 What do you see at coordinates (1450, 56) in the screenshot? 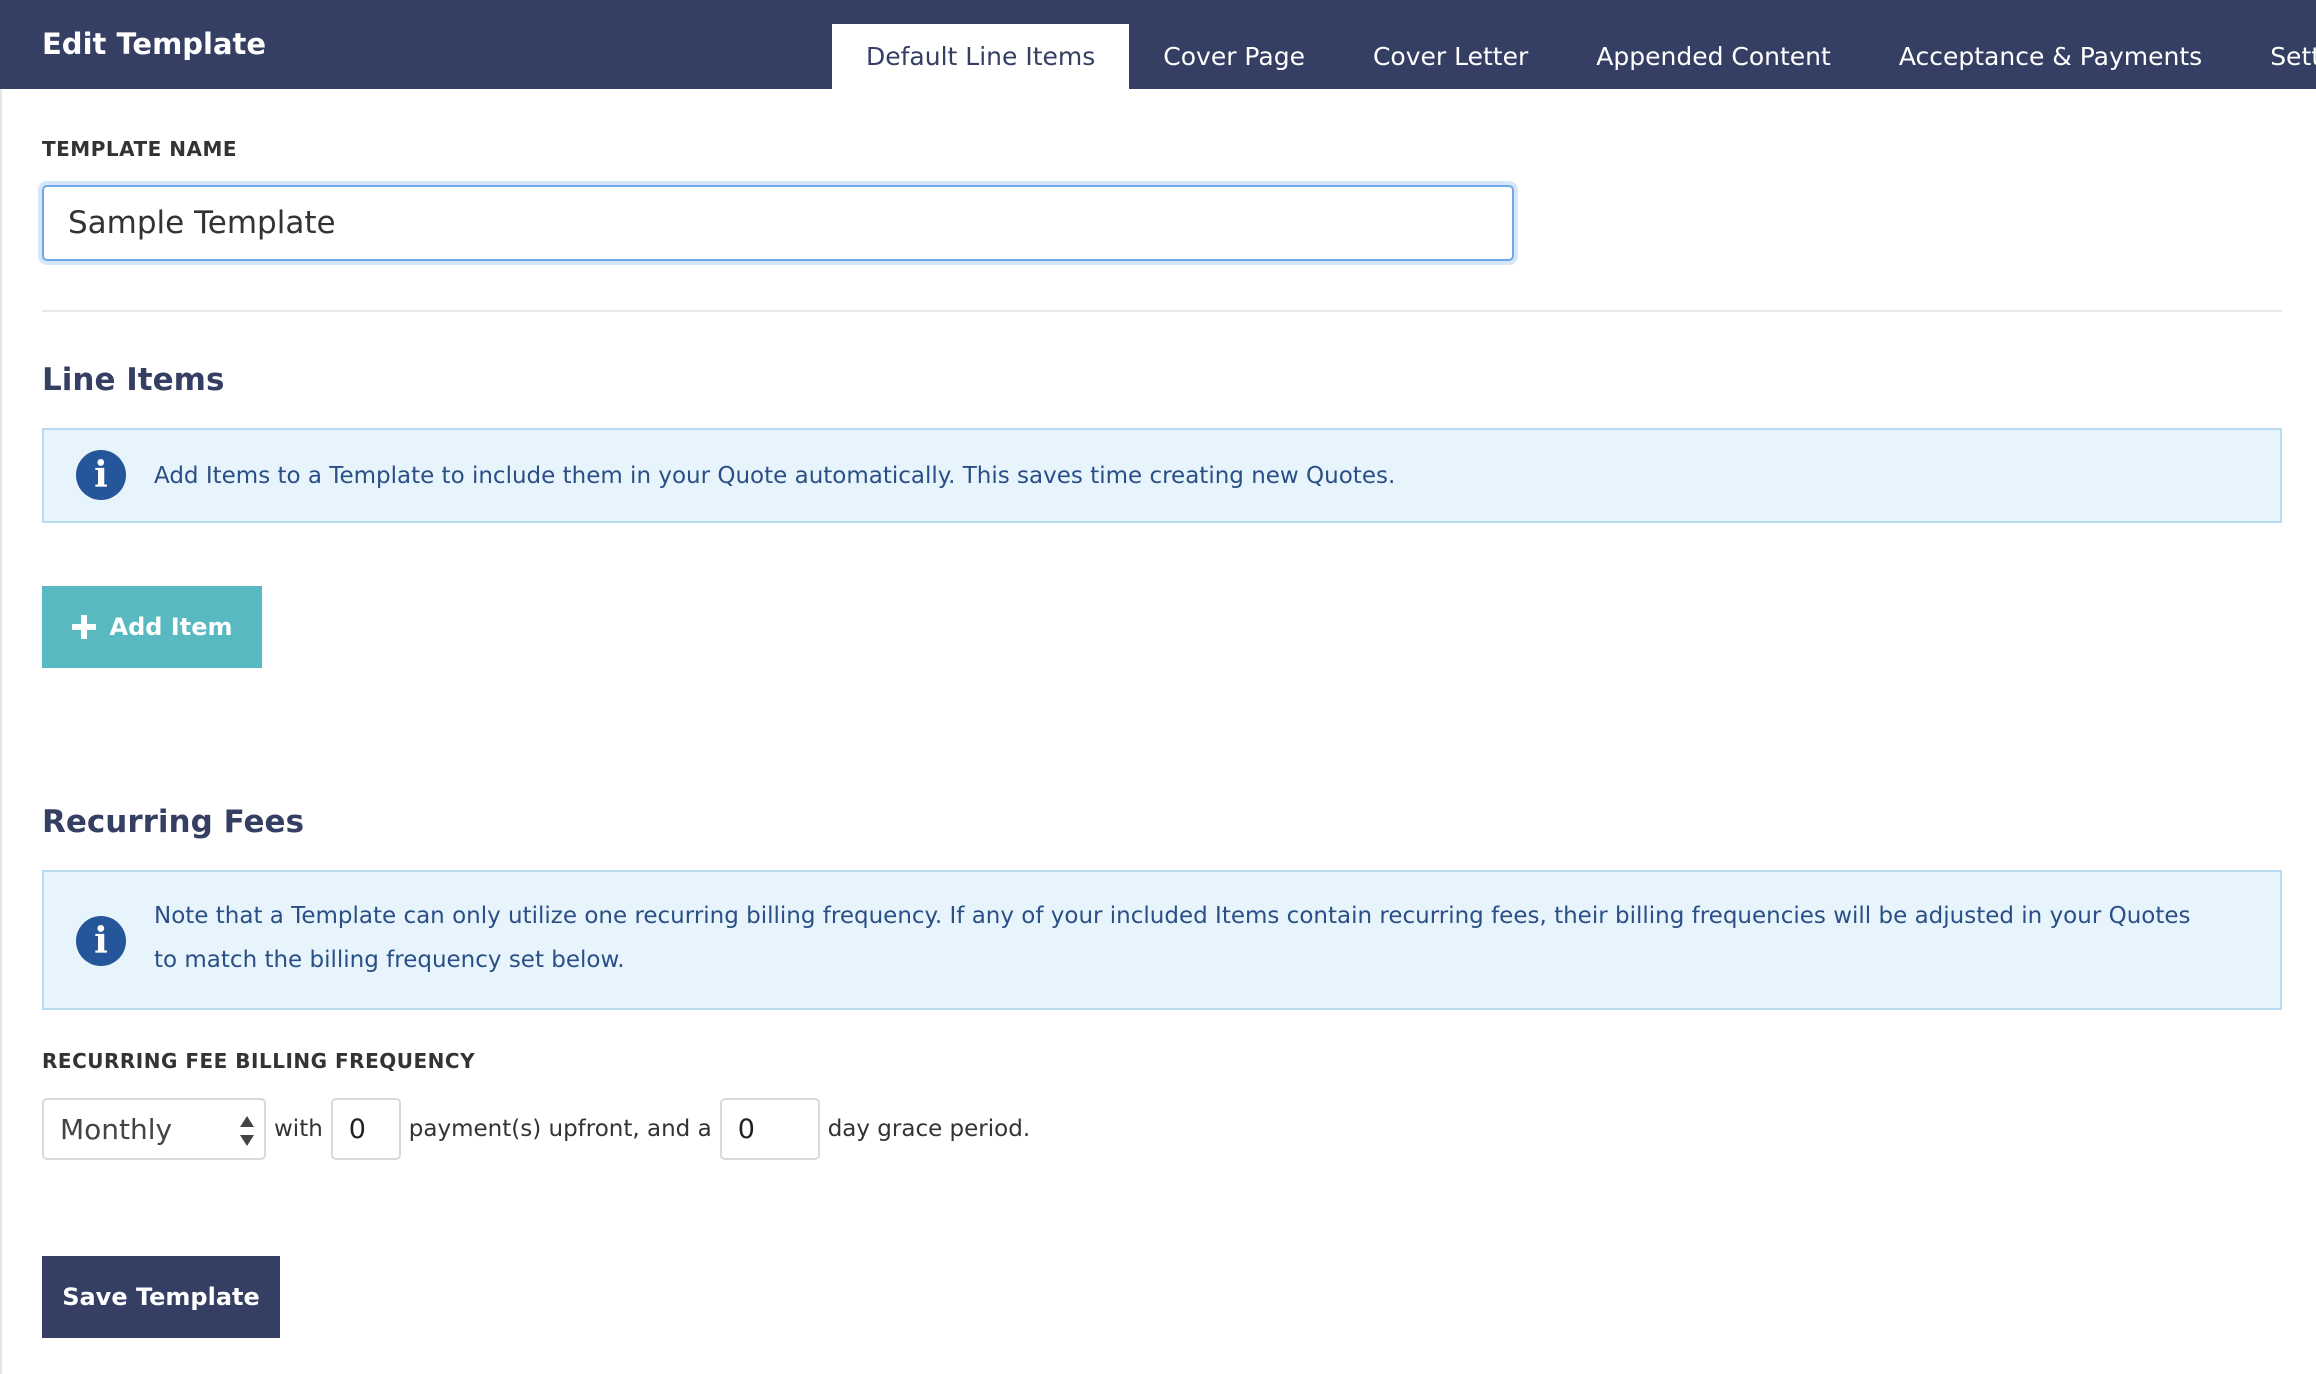
I see `tab-cover-letter: Cover Letter` at bounding box center [1450, 56].